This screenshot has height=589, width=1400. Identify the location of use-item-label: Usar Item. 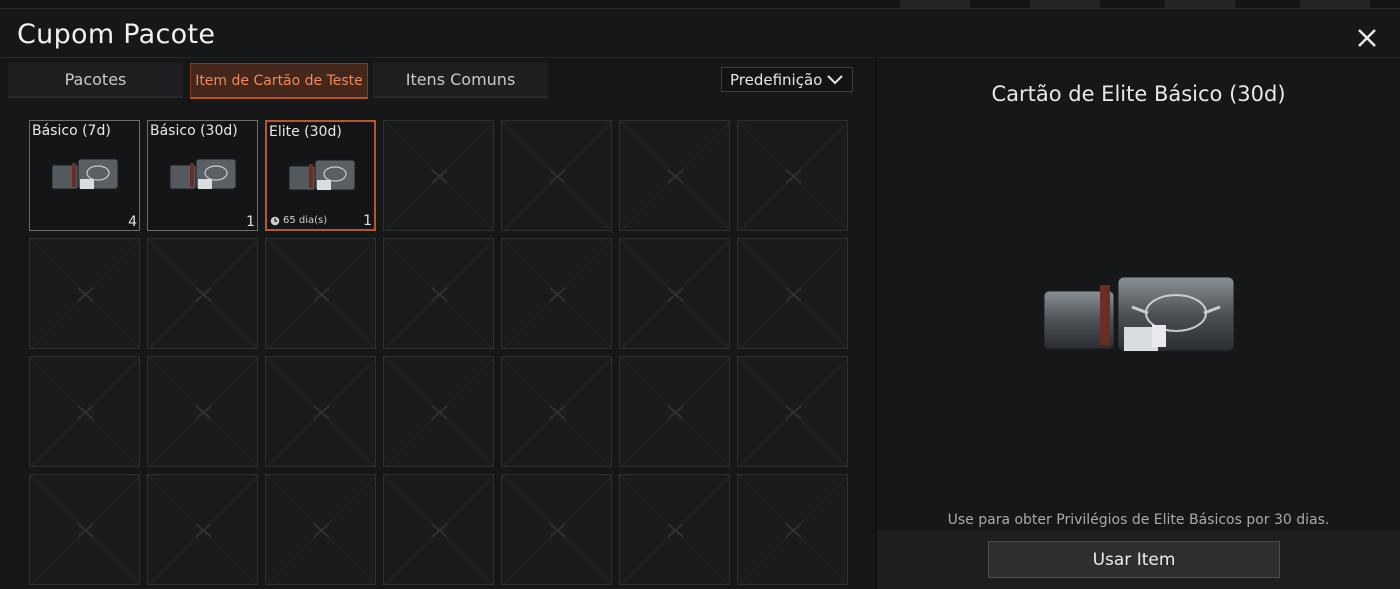
(1134, 559).